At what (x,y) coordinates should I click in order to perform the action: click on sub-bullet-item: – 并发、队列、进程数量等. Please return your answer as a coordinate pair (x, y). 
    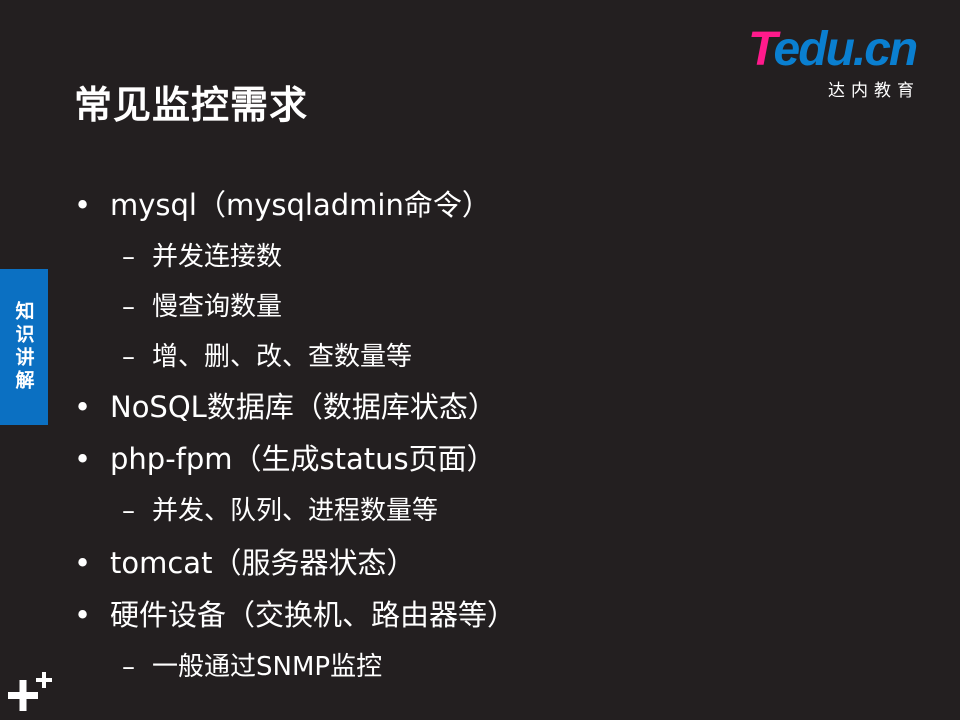
    Looking at the image, I should click on (280, 508).